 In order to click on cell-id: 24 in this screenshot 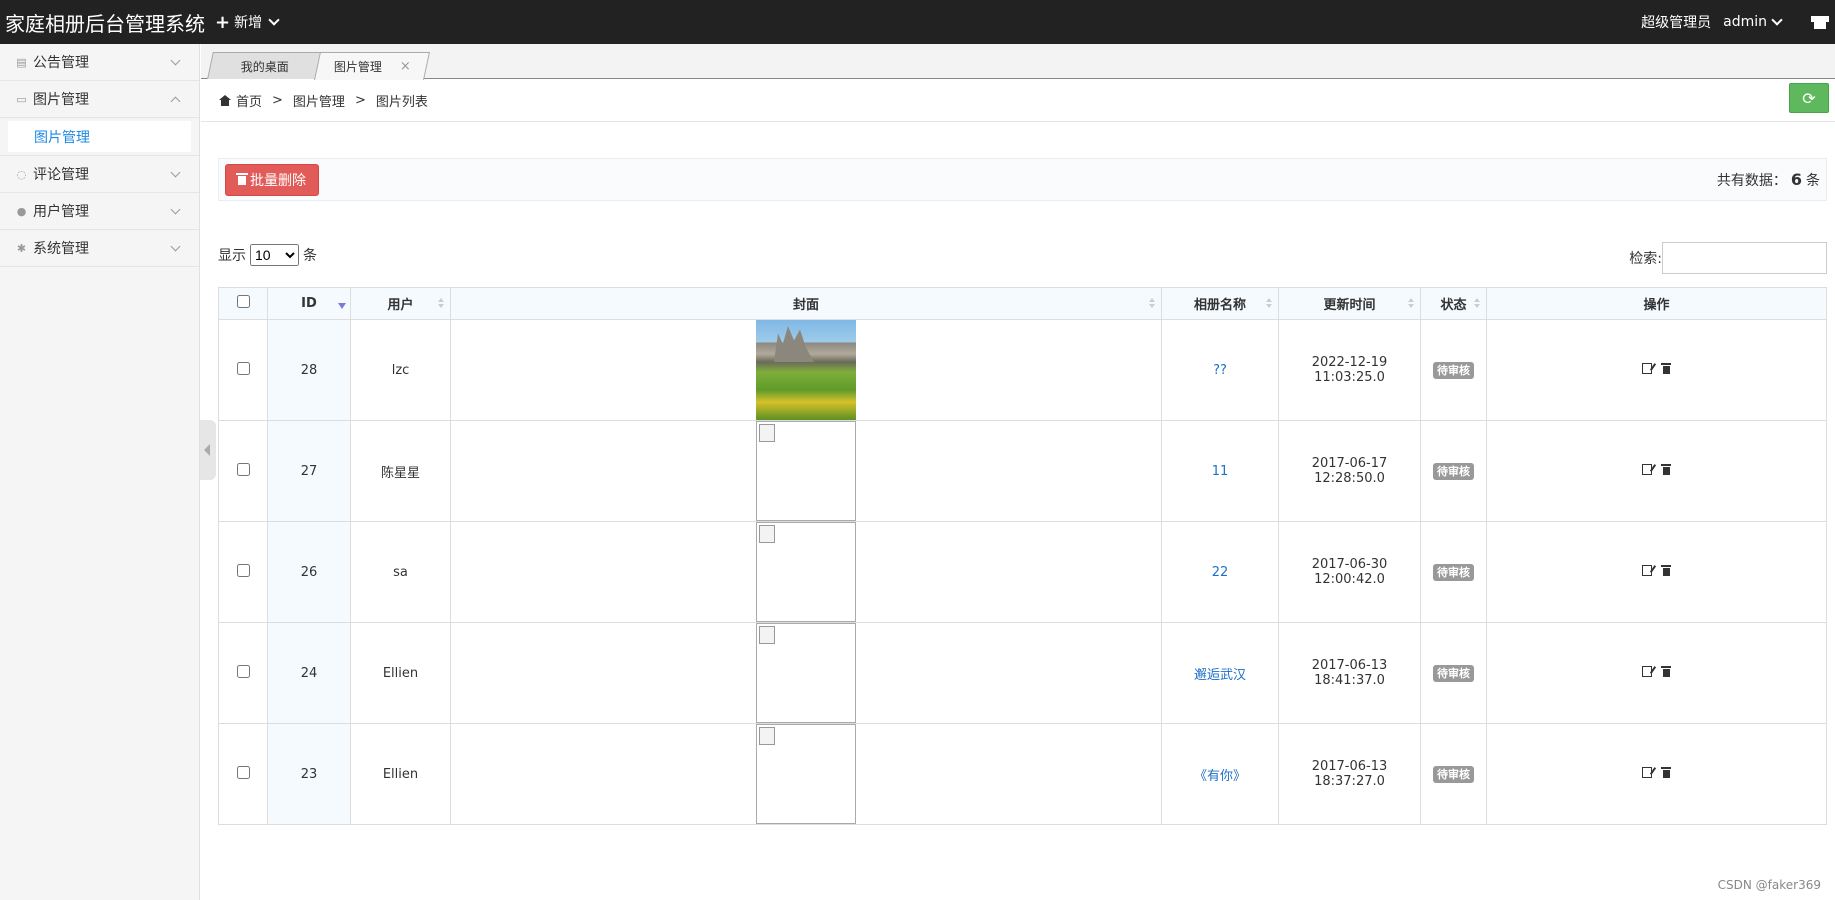, I will do `click(309, 673)`.